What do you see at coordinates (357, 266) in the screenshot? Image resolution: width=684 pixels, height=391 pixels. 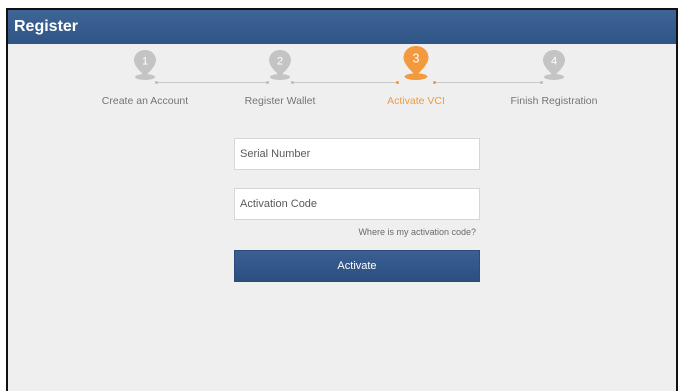 I see `activate-button: Activate` at bounding box center [357, 266].